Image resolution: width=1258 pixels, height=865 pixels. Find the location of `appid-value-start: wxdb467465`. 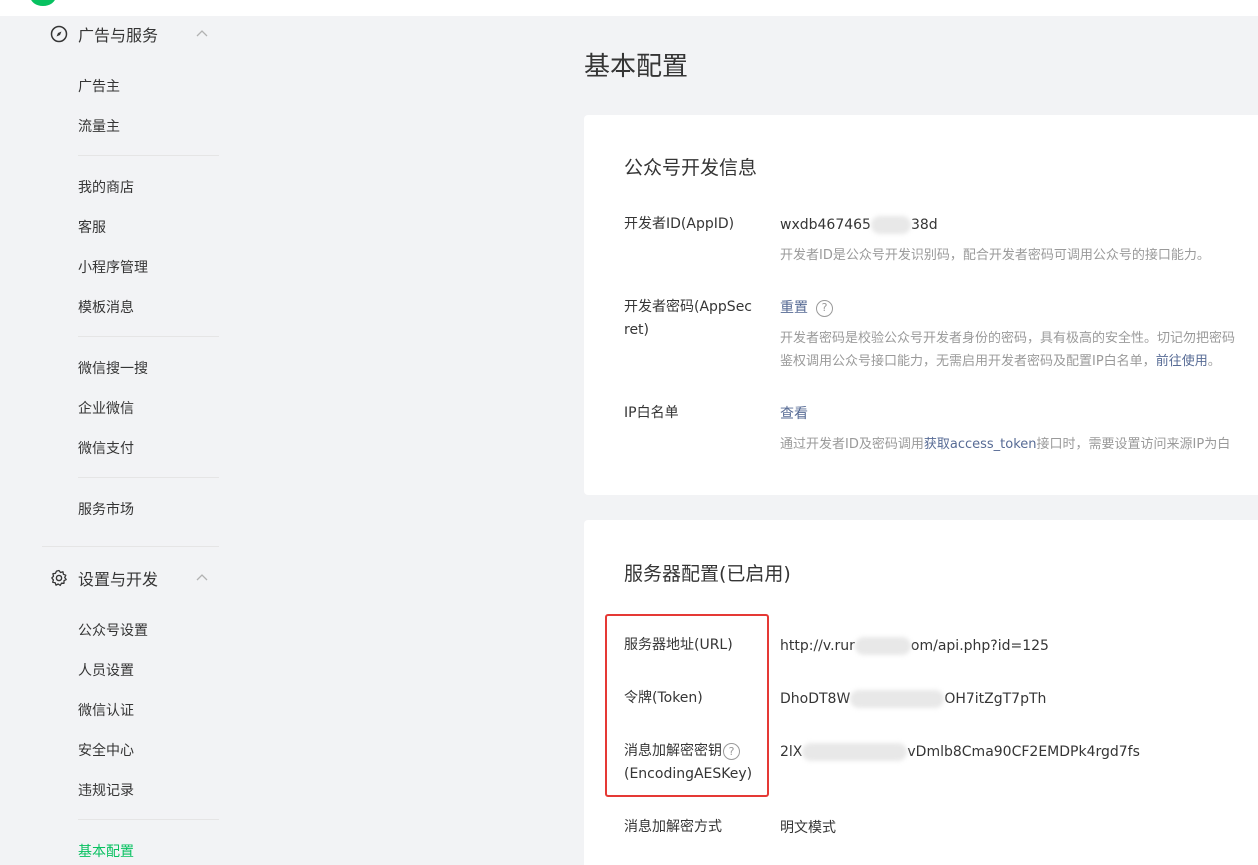

appid-value-start: wxdb467465 is located at coordinates (825, 225).